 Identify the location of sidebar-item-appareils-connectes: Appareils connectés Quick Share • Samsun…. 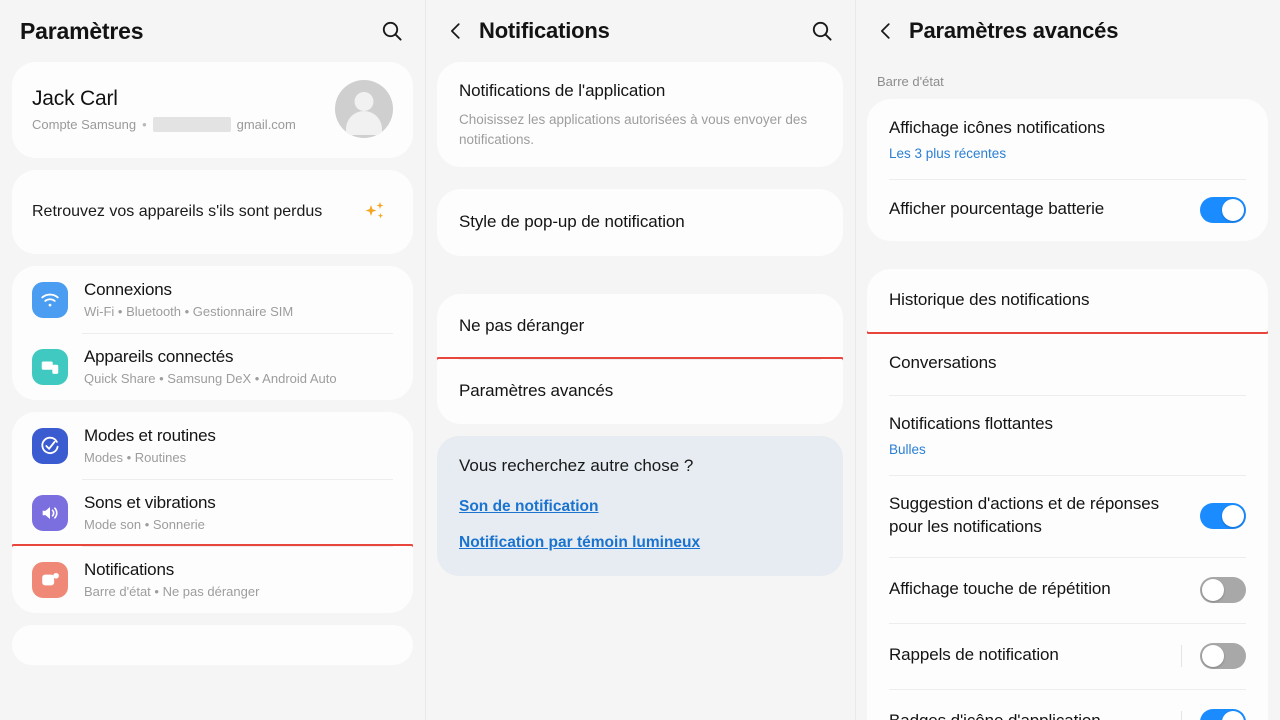
(212, 366).